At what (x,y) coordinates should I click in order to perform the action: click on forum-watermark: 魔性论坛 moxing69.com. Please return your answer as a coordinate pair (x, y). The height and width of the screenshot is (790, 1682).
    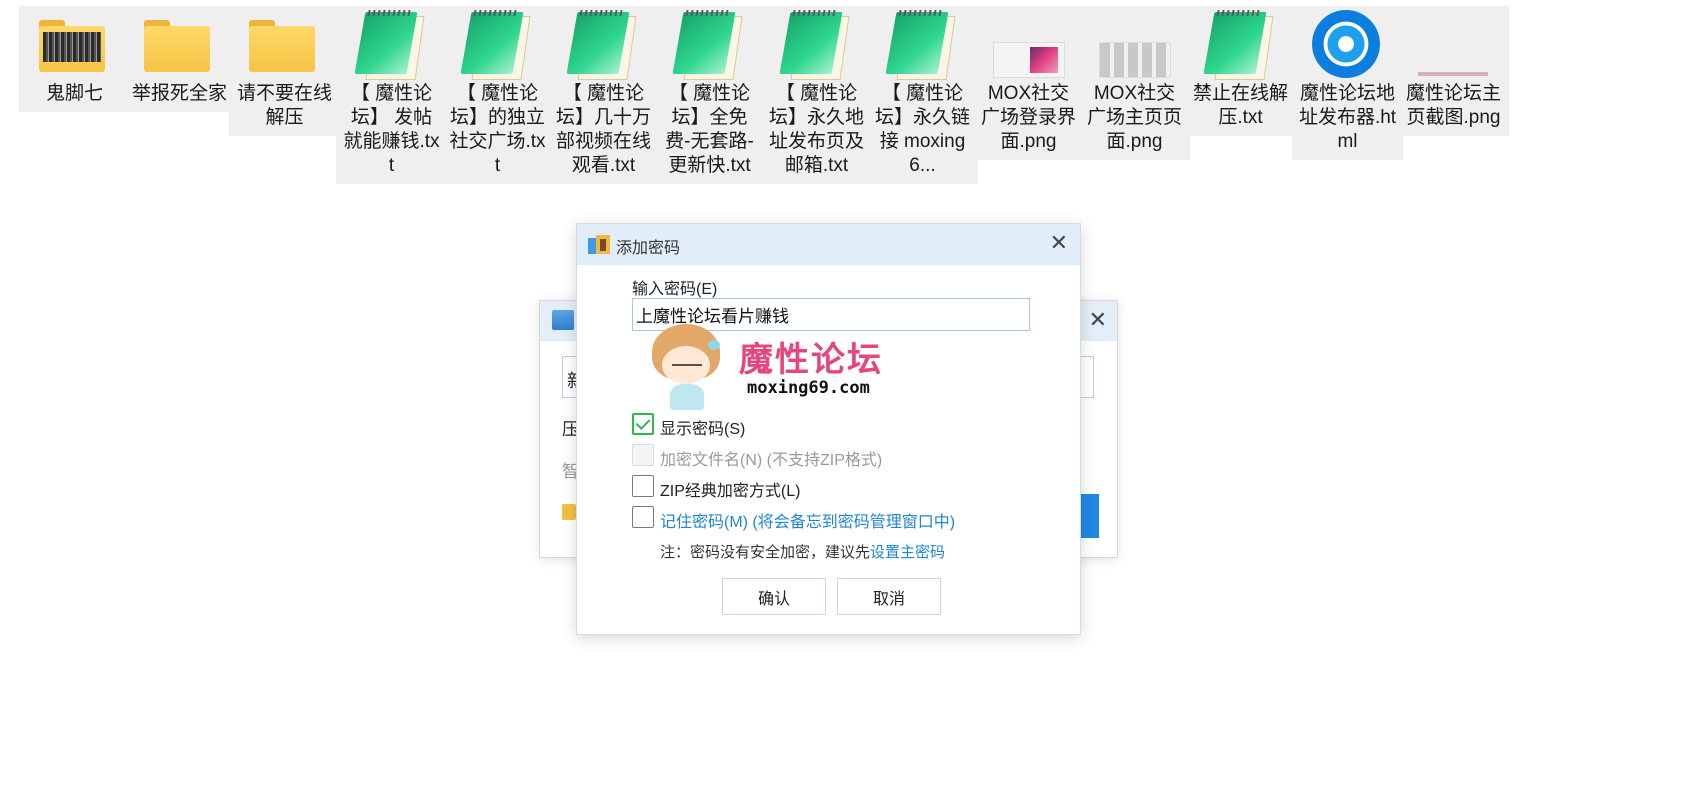
    Looking at the image, I should click on (779, 369).